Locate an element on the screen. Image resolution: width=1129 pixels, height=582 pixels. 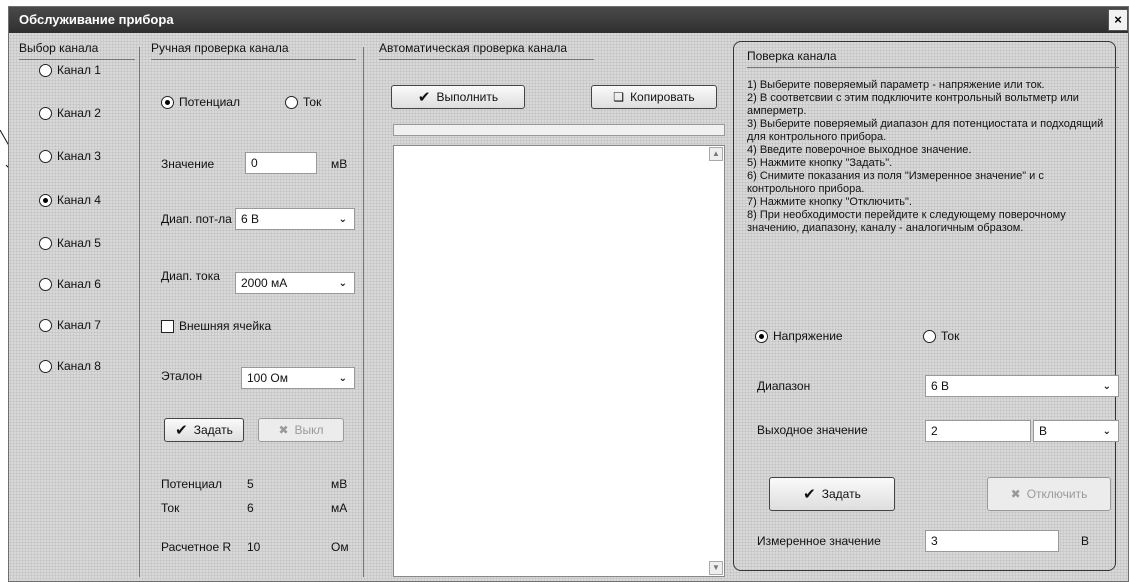
verify-title: Поверка канала is located at coordinates (792, 56).